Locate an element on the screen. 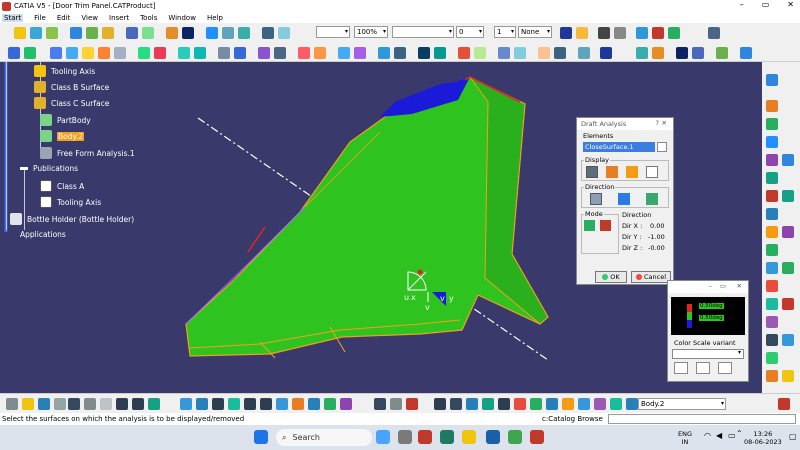 The height and width of the screenshot is (450, 800). paste-icon is located at coordinates (106, 404).